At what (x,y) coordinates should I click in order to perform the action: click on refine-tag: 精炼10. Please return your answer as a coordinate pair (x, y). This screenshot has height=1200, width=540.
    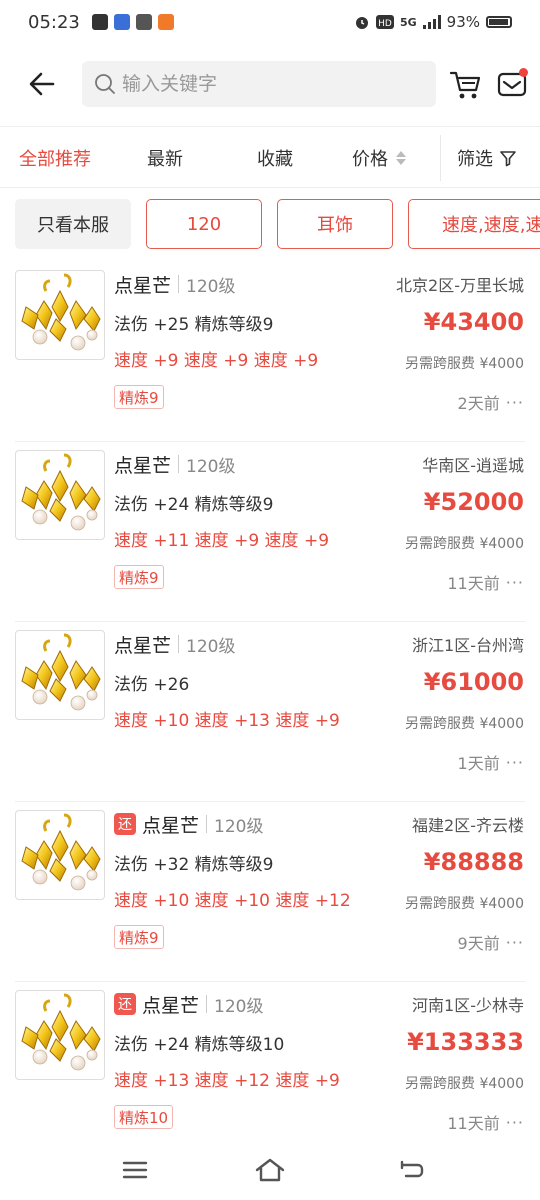
    Looking at the image, I should click on (144, 1117).